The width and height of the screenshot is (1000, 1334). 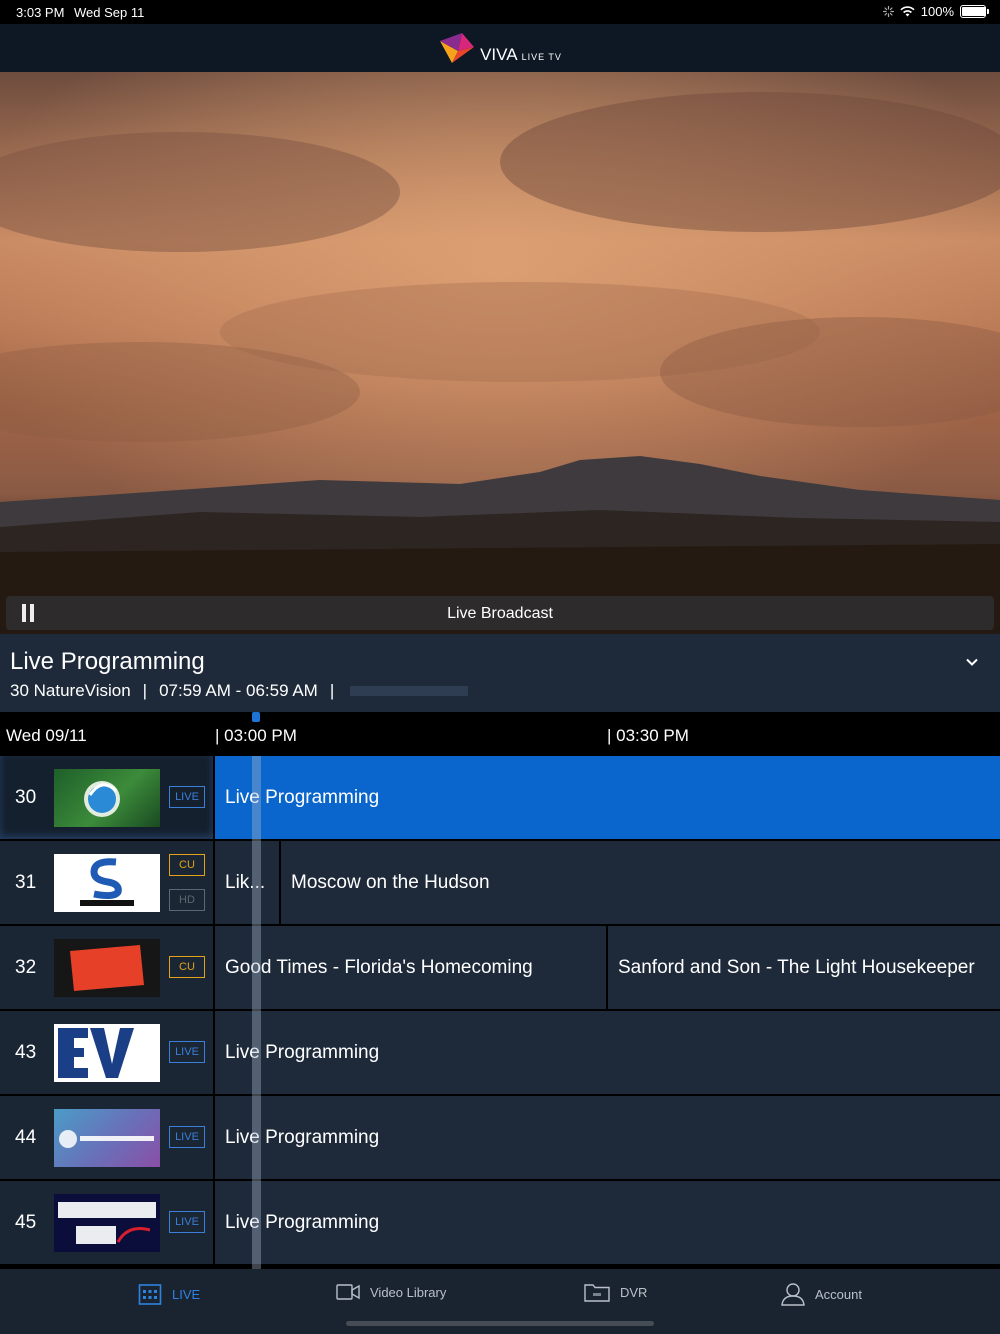 I want to click on channel-logo-sportstv, so click(x=107, y=1223).